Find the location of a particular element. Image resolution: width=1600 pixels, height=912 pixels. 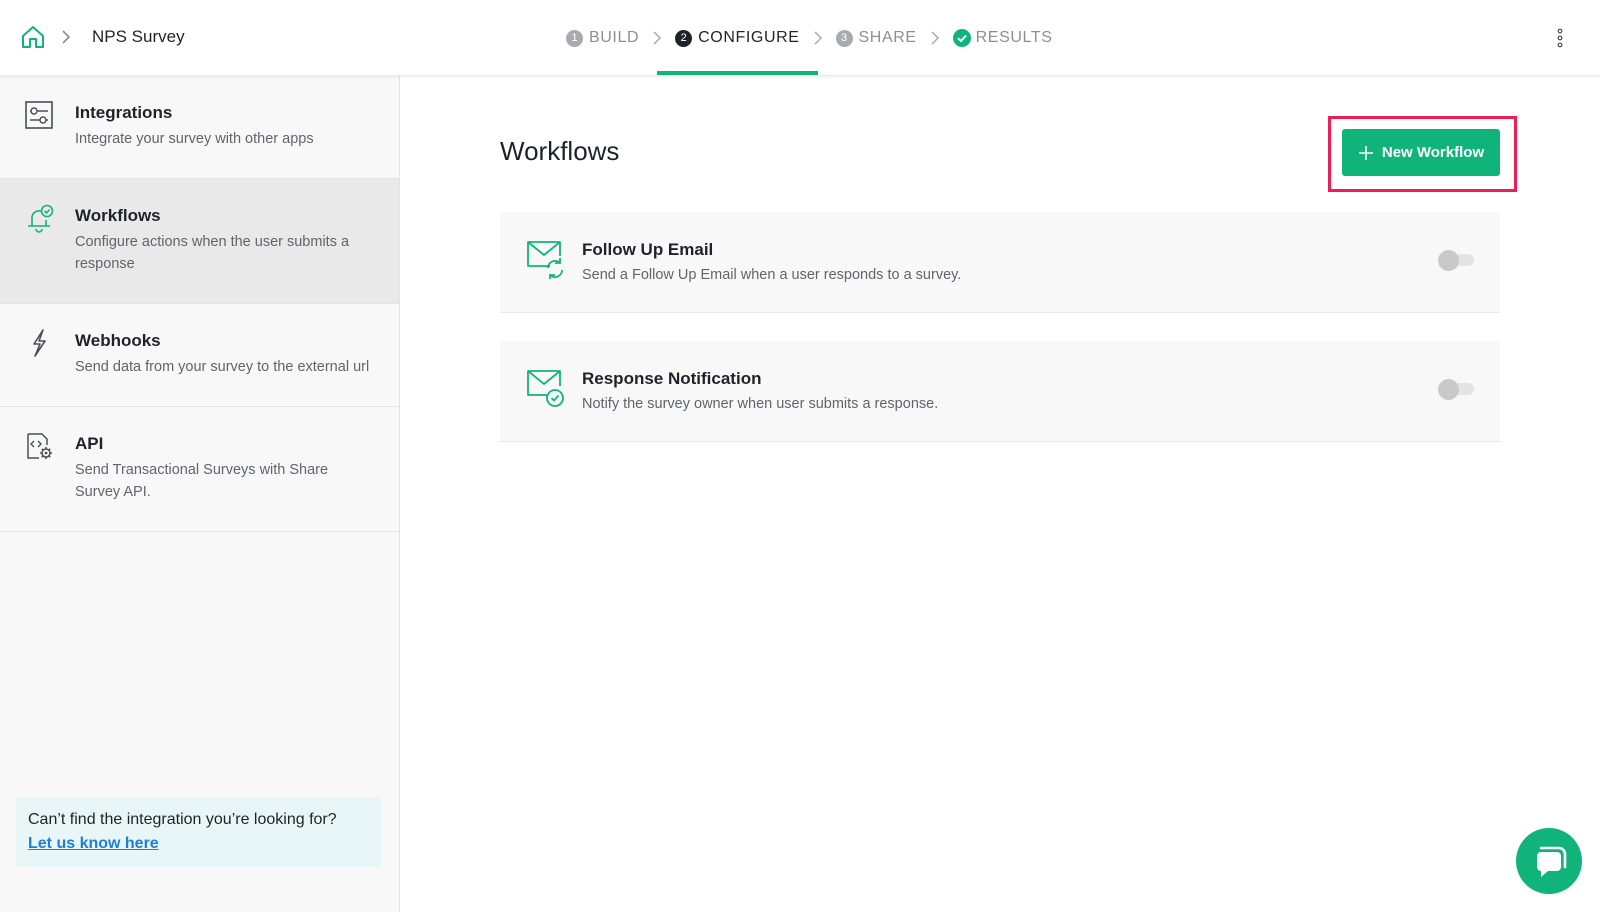

more-options-icon is located at coordinates (1560, 38).